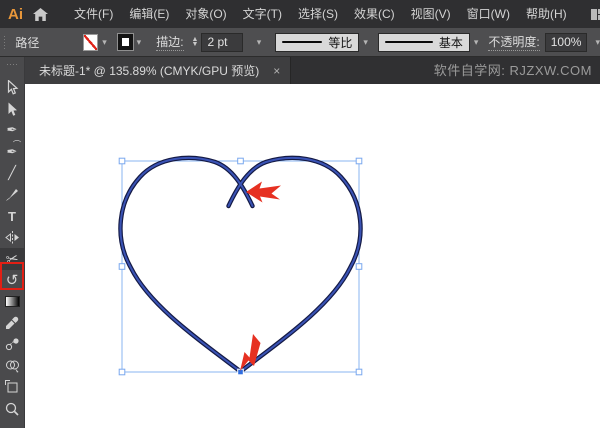 This screenshot has height=428, width=600. I want to click on tools-panel: ✒ ✒ ⌒ ╱ T ✂ ↺, so click(12, 242).